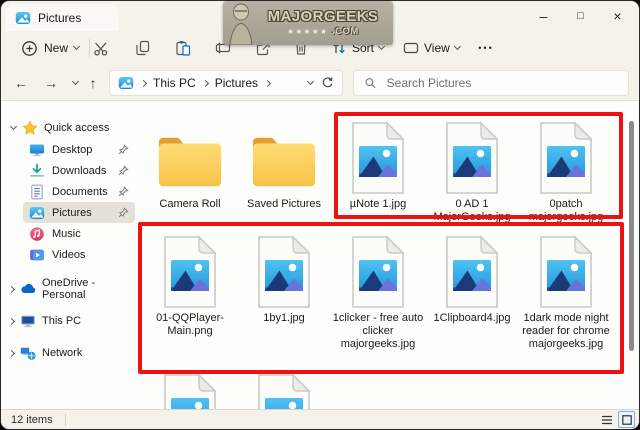 The height and width of the screenshot is (430, 640). What do you see at coordinates (62, 17) in the screenshot?
I see `explorer-tab: Pictures` at bounding box center [62, 17].